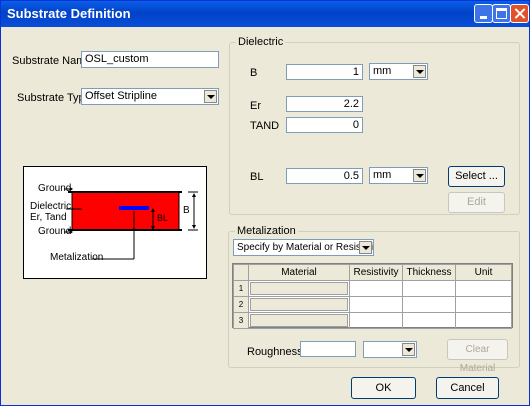  What do you see at coordinates (328, 349) in the screenshot?
I see `roughness-input` at bounding box center [328, 349].